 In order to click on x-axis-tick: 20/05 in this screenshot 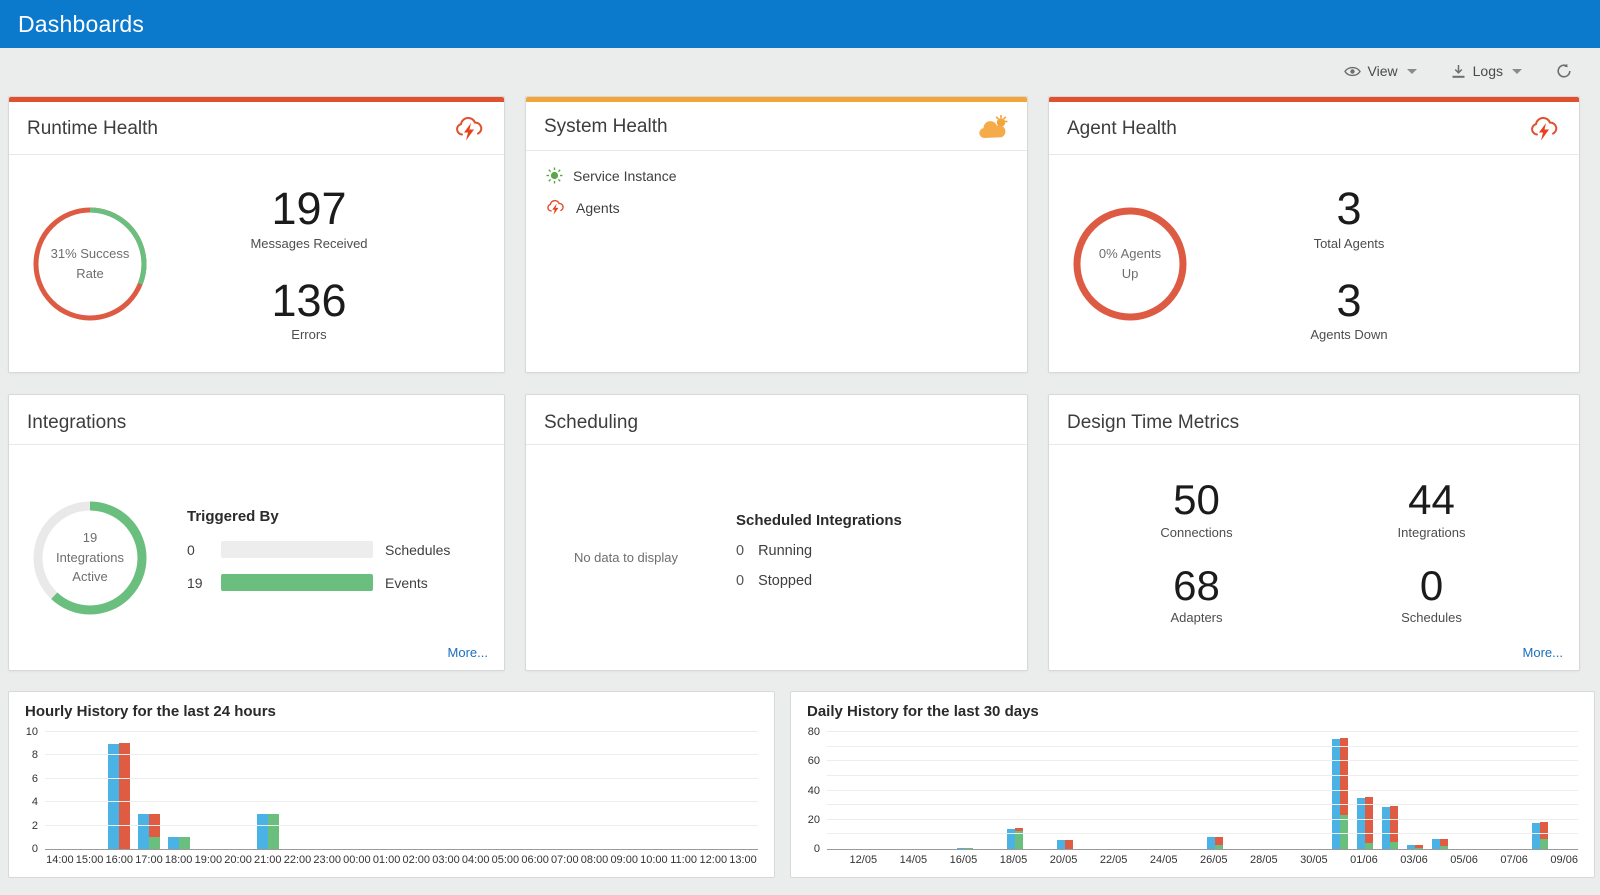, I will do `click(1063, 860)`.